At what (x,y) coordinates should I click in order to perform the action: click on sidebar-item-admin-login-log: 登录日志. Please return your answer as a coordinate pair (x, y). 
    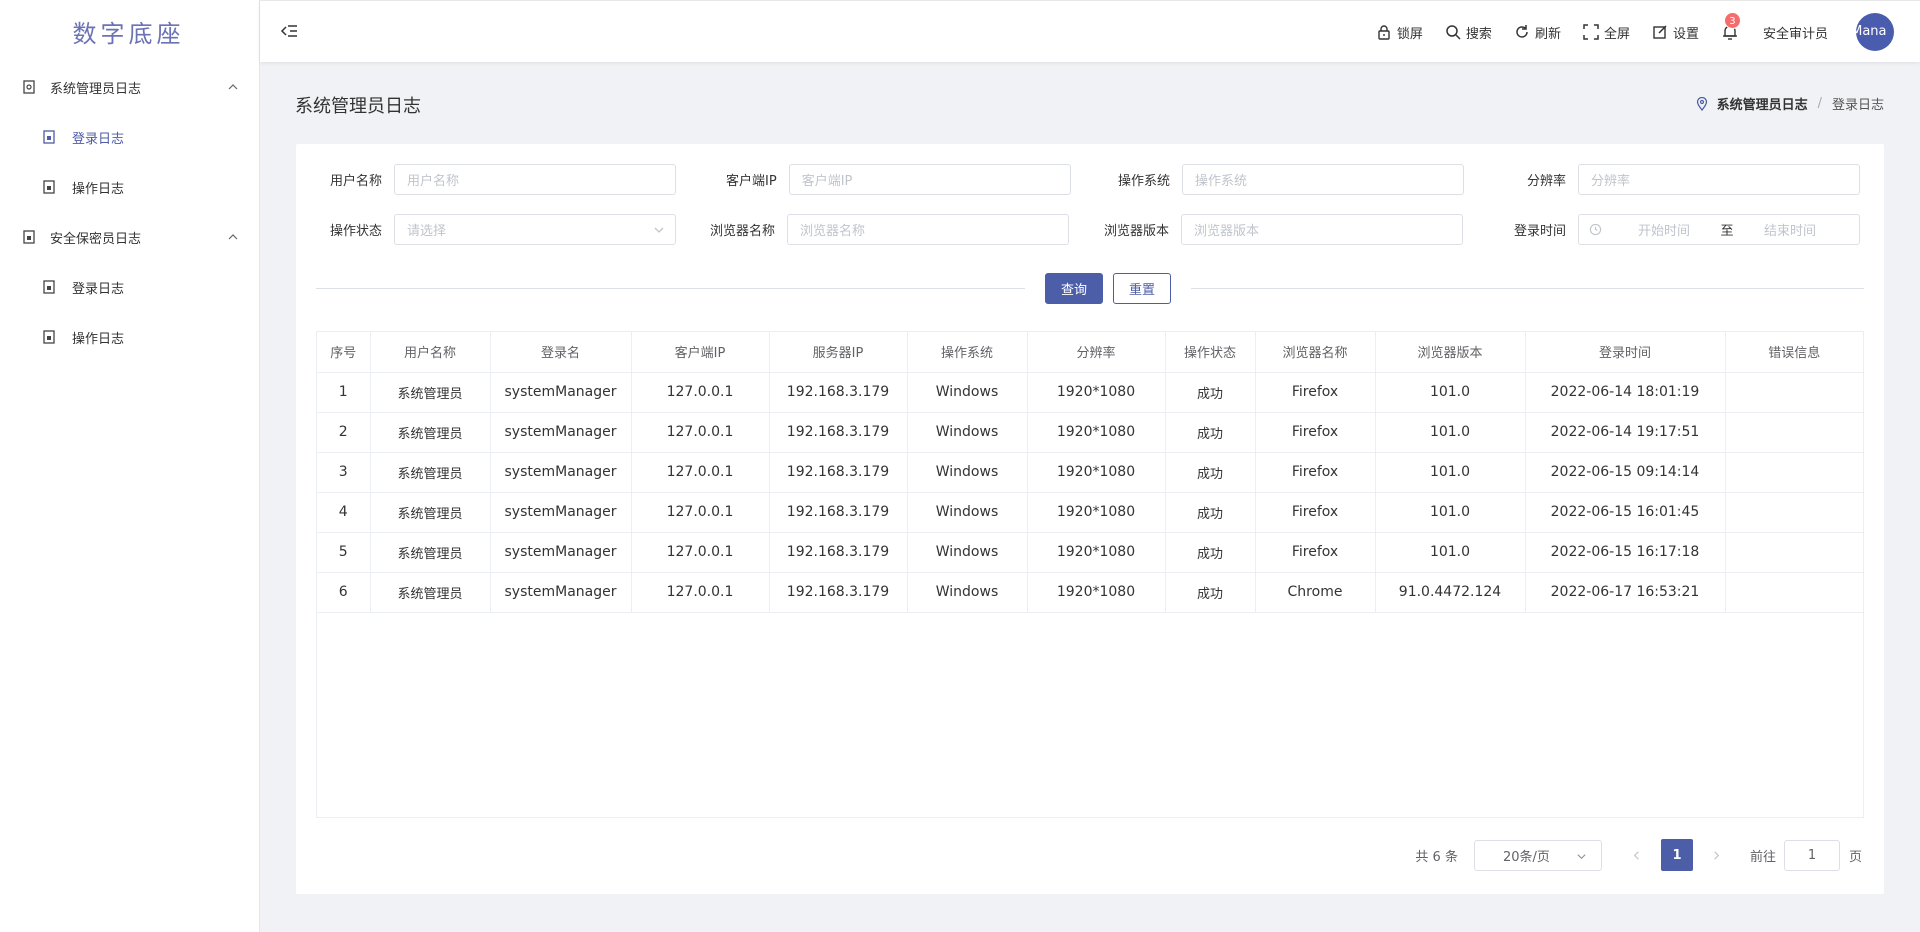
    Looking at the image, I should click on (129, 137).